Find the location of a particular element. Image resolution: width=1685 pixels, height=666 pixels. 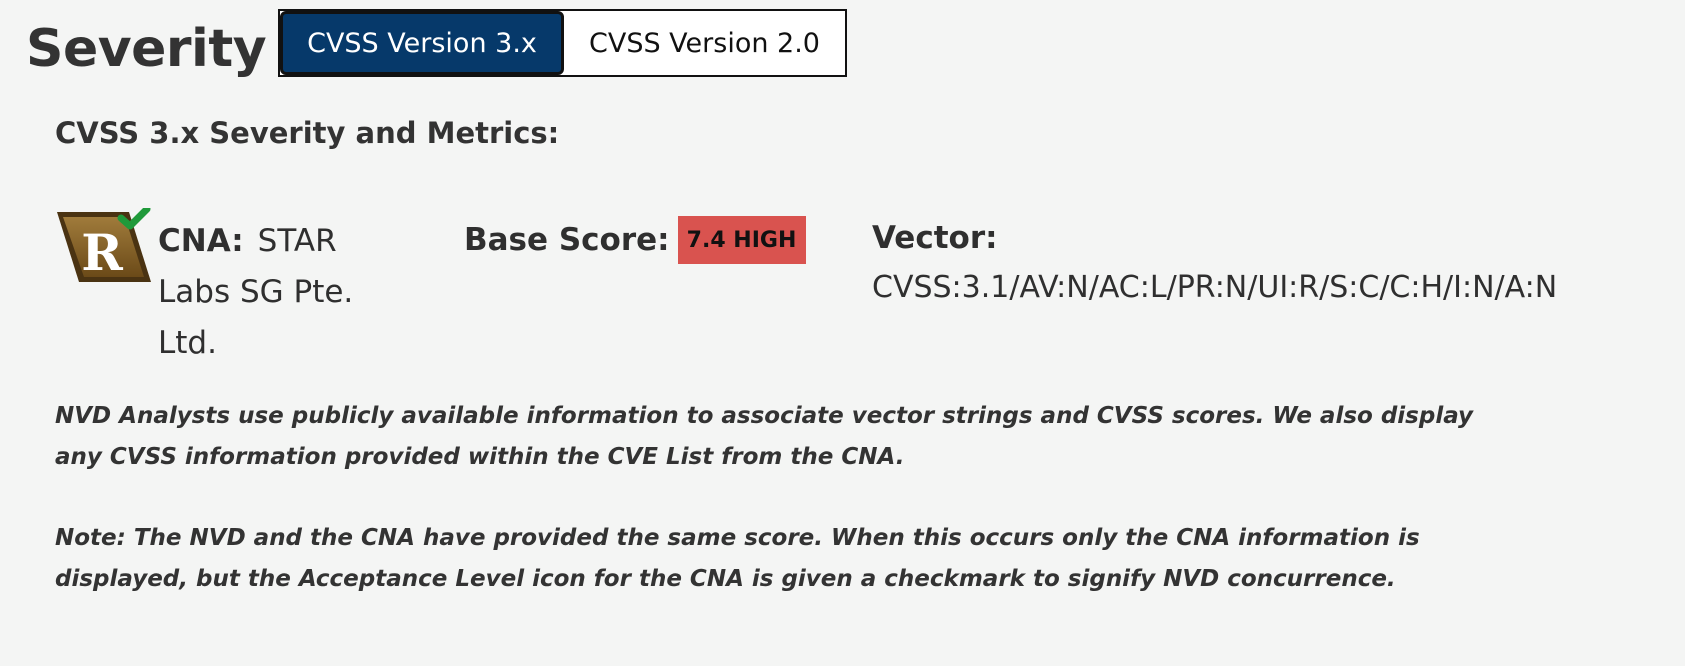

metrics-heading: CVSS 3.x Severity and Metrics: is located at coordinates (307, 133).